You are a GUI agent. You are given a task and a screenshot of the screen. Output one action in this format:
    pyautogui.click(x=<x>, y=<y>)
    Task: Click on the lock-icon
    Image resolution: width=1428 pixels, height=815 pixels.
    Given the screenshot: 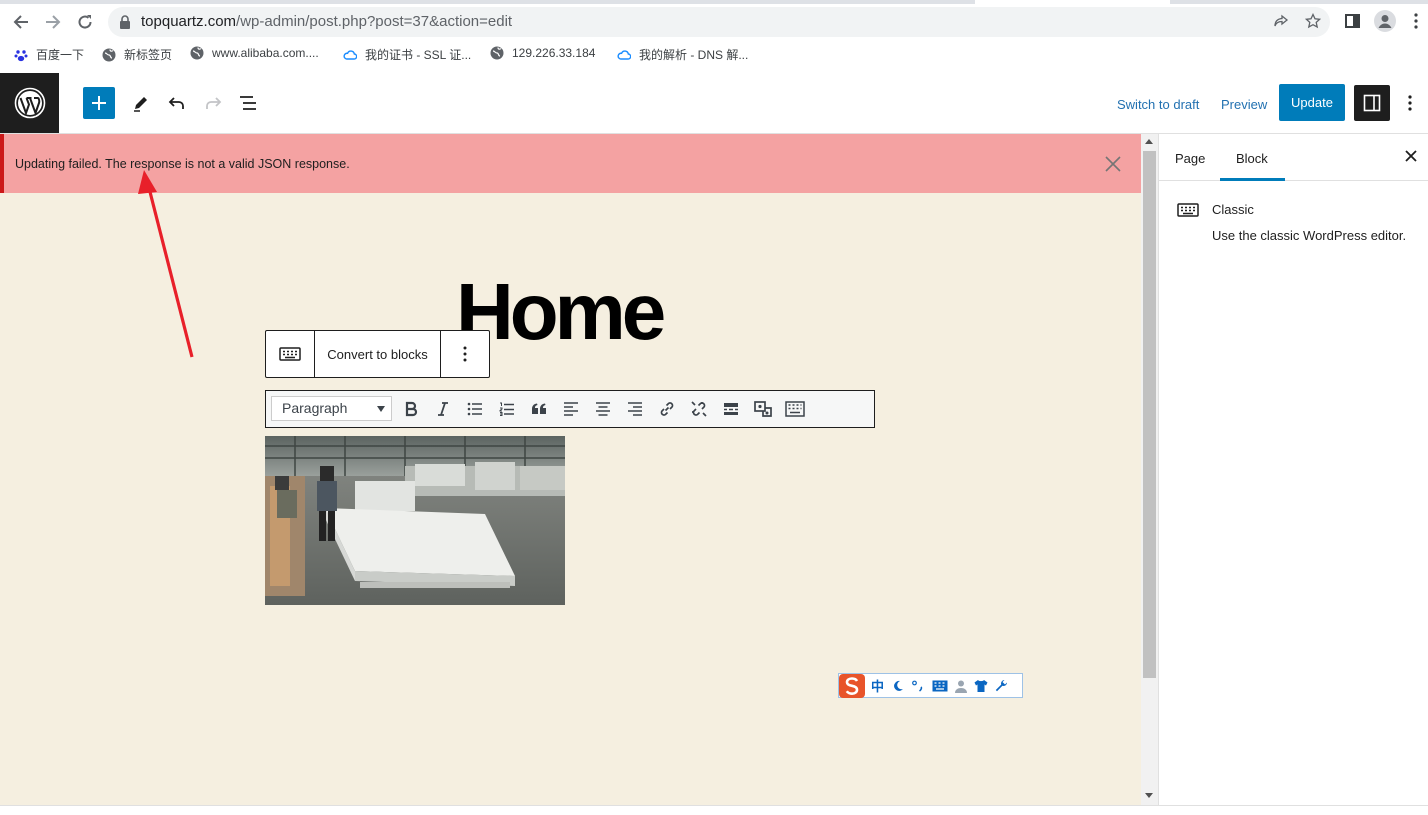 What is the action you would take?
    pyautogui.click(x=125, y=22)
    